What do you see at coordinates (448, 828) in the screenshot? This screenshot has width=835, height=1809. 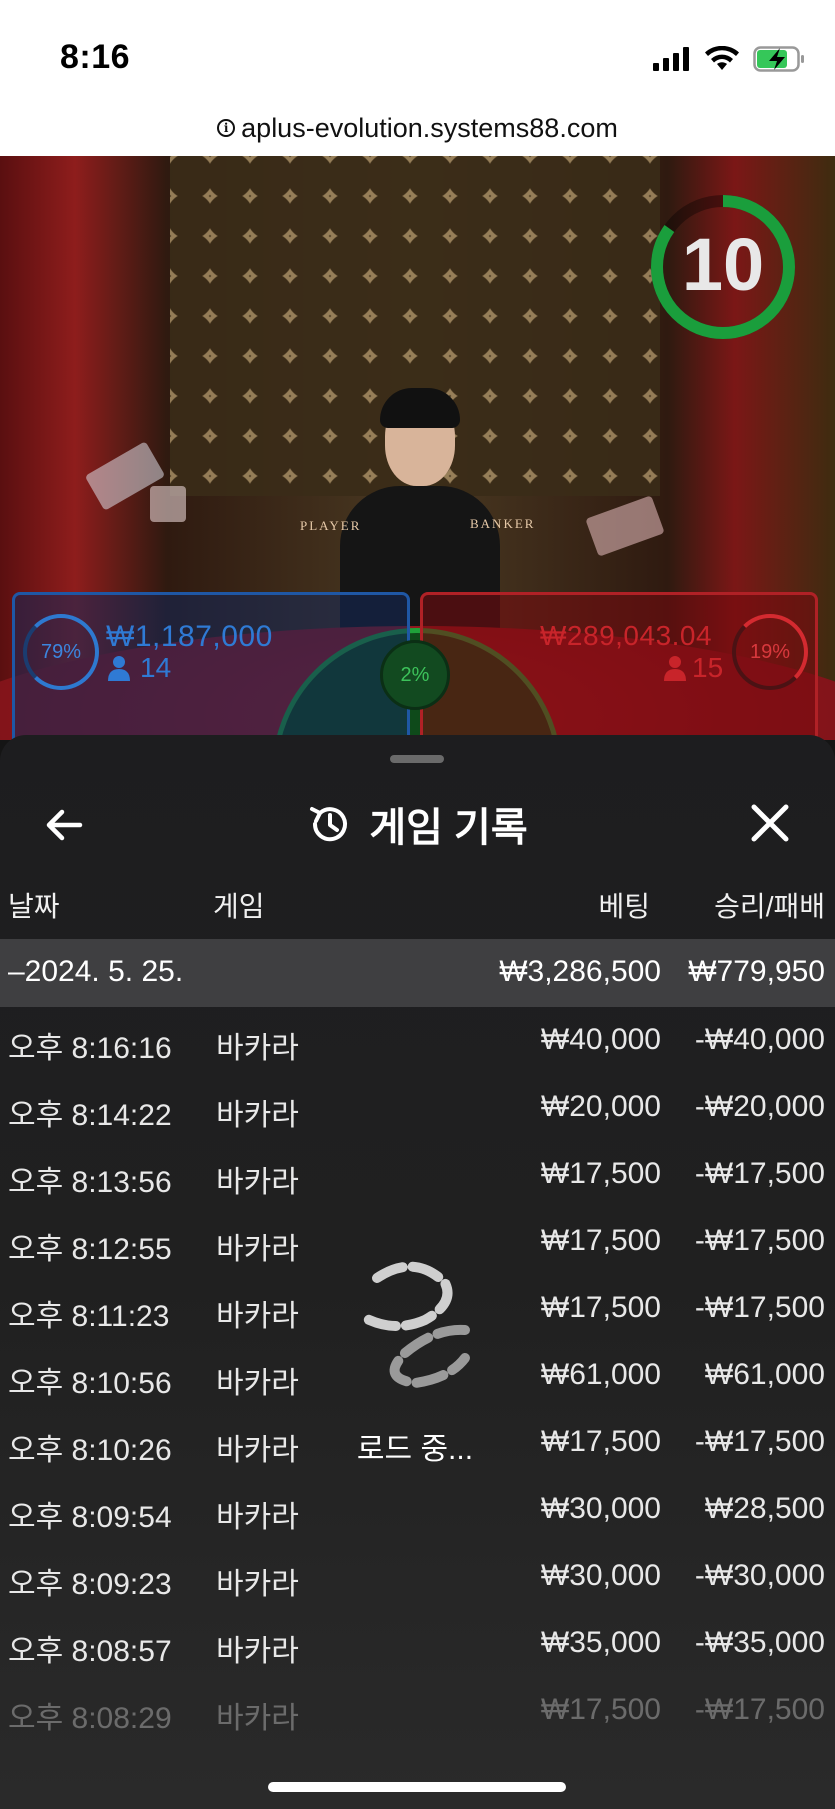 I see `panel-title-text: 게임 기록` at bounding box center [448, 828].